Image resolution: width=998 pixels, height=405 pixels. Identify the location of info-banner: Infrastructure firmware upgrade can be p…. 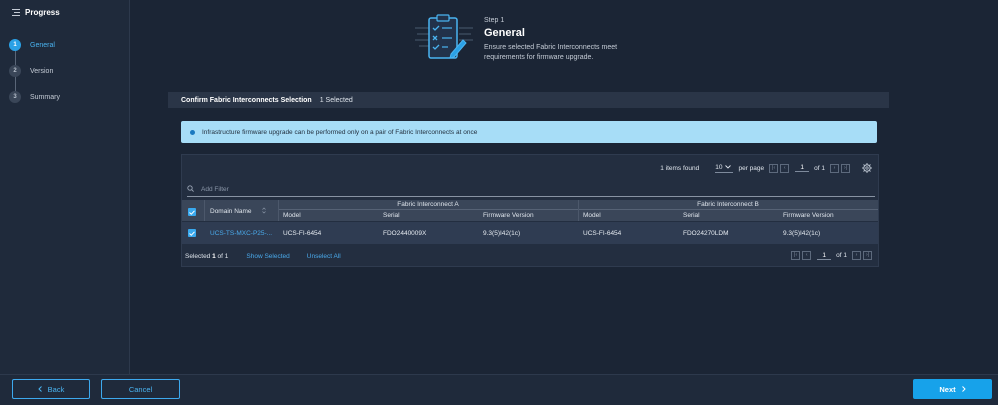
(529, 132).